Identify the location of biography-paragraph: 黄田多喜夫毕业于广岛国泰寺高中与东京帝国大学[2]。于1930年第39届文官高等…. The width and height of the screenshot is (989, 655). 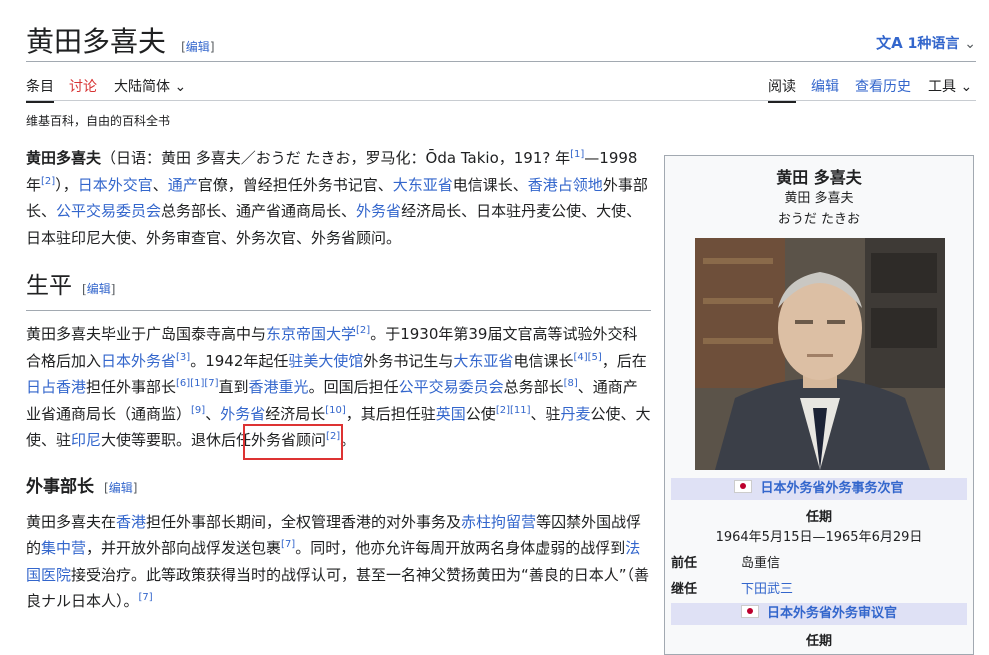
(338, 387).